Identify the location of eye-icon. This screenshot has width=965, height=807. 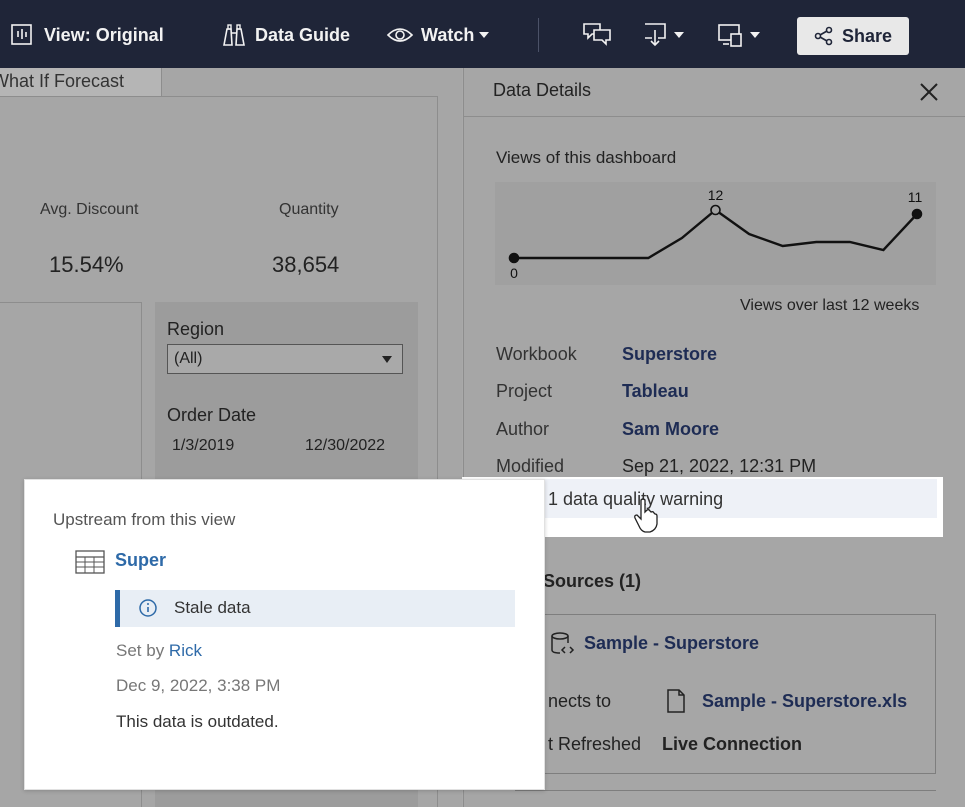
(400, 35).